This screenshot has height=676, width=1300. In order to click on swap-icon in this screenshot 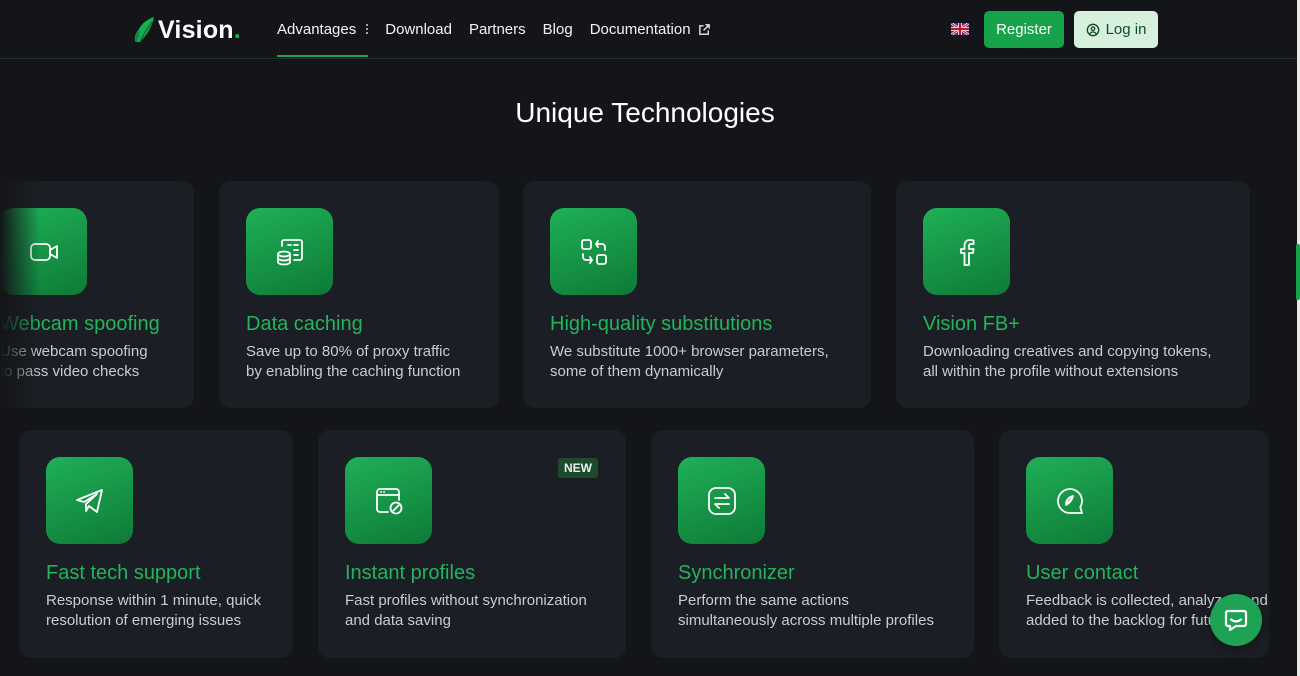, I will do `click(593, 251)`.